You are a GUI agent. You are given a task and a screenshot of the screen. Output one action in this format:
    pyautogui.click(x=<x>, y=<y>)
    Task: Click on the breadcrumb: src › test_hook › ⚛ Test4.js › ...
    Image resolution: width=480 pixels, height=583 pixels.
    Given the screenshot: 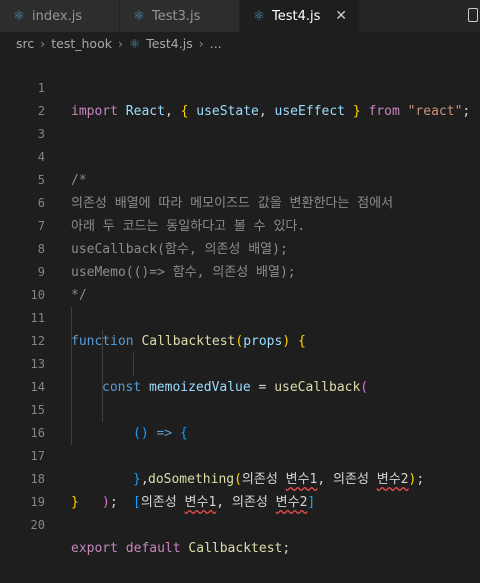 What is the action you would take?
    pyautogui.click(x=240, y=43)
    